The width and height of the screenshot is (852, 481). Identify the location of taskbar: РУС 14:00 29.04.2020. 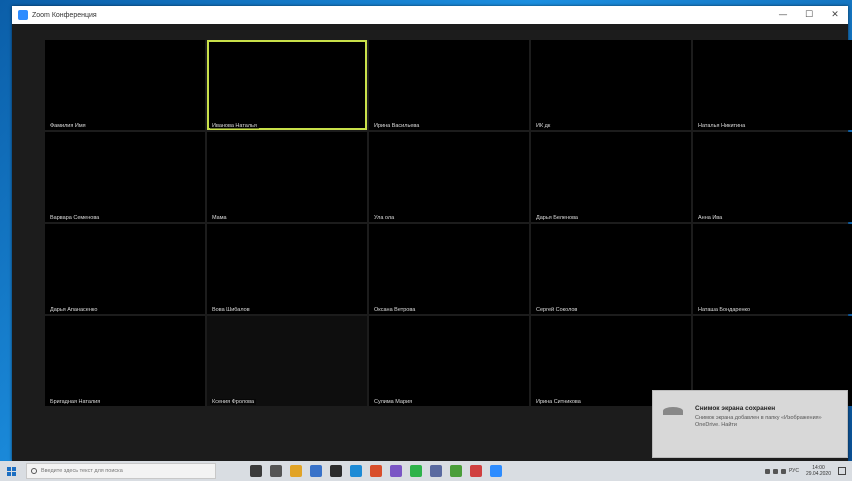
(426, 471).